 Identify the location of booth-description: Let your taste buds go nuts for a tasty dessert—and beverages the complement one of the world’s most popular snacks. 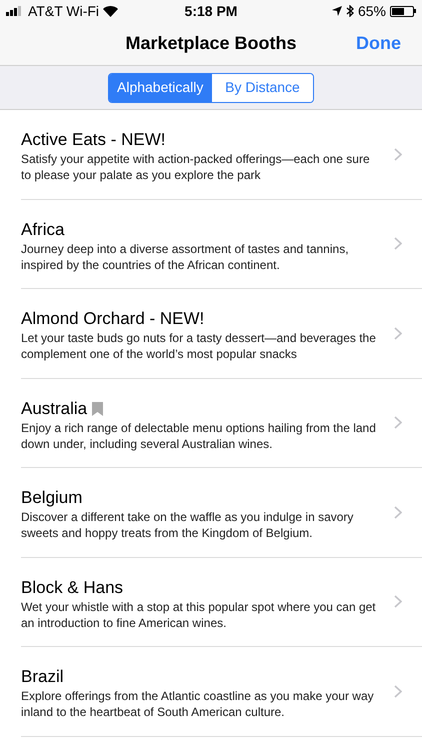
(199, 346).